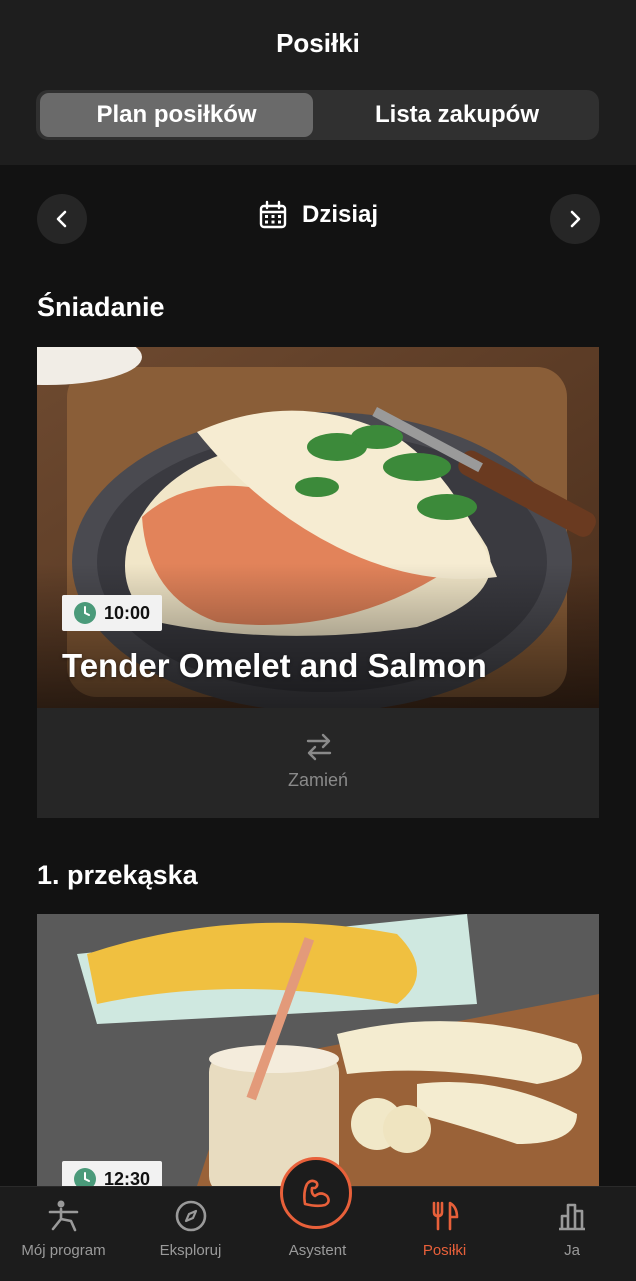  Describe the element at coordinates (127, 1177) in the screenshot. I see `meal-time: 12:30` at that location.